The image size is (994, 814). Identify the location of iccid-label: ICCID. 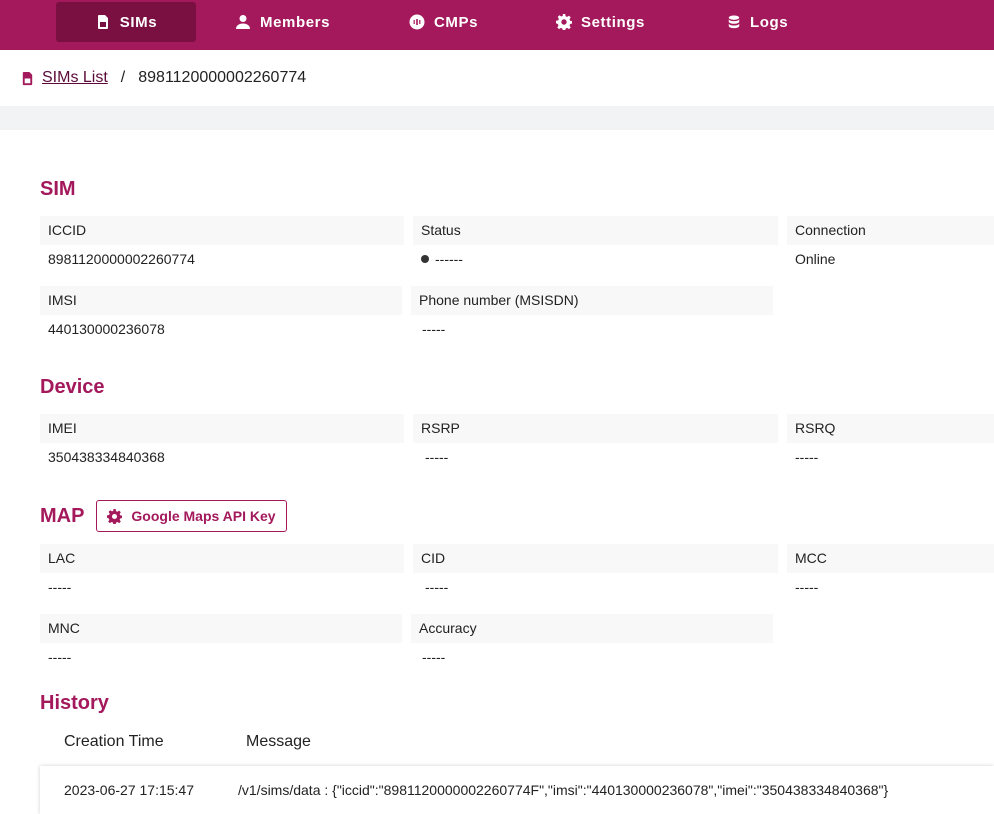
(222, 230).